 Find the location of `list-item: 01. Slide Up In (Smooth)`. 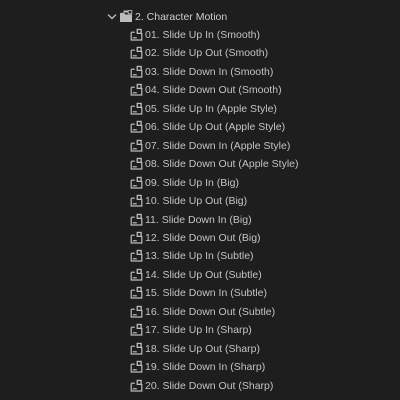

list-item: 01. Slide Up In (Smooth) is located at coordinates (200, 35).